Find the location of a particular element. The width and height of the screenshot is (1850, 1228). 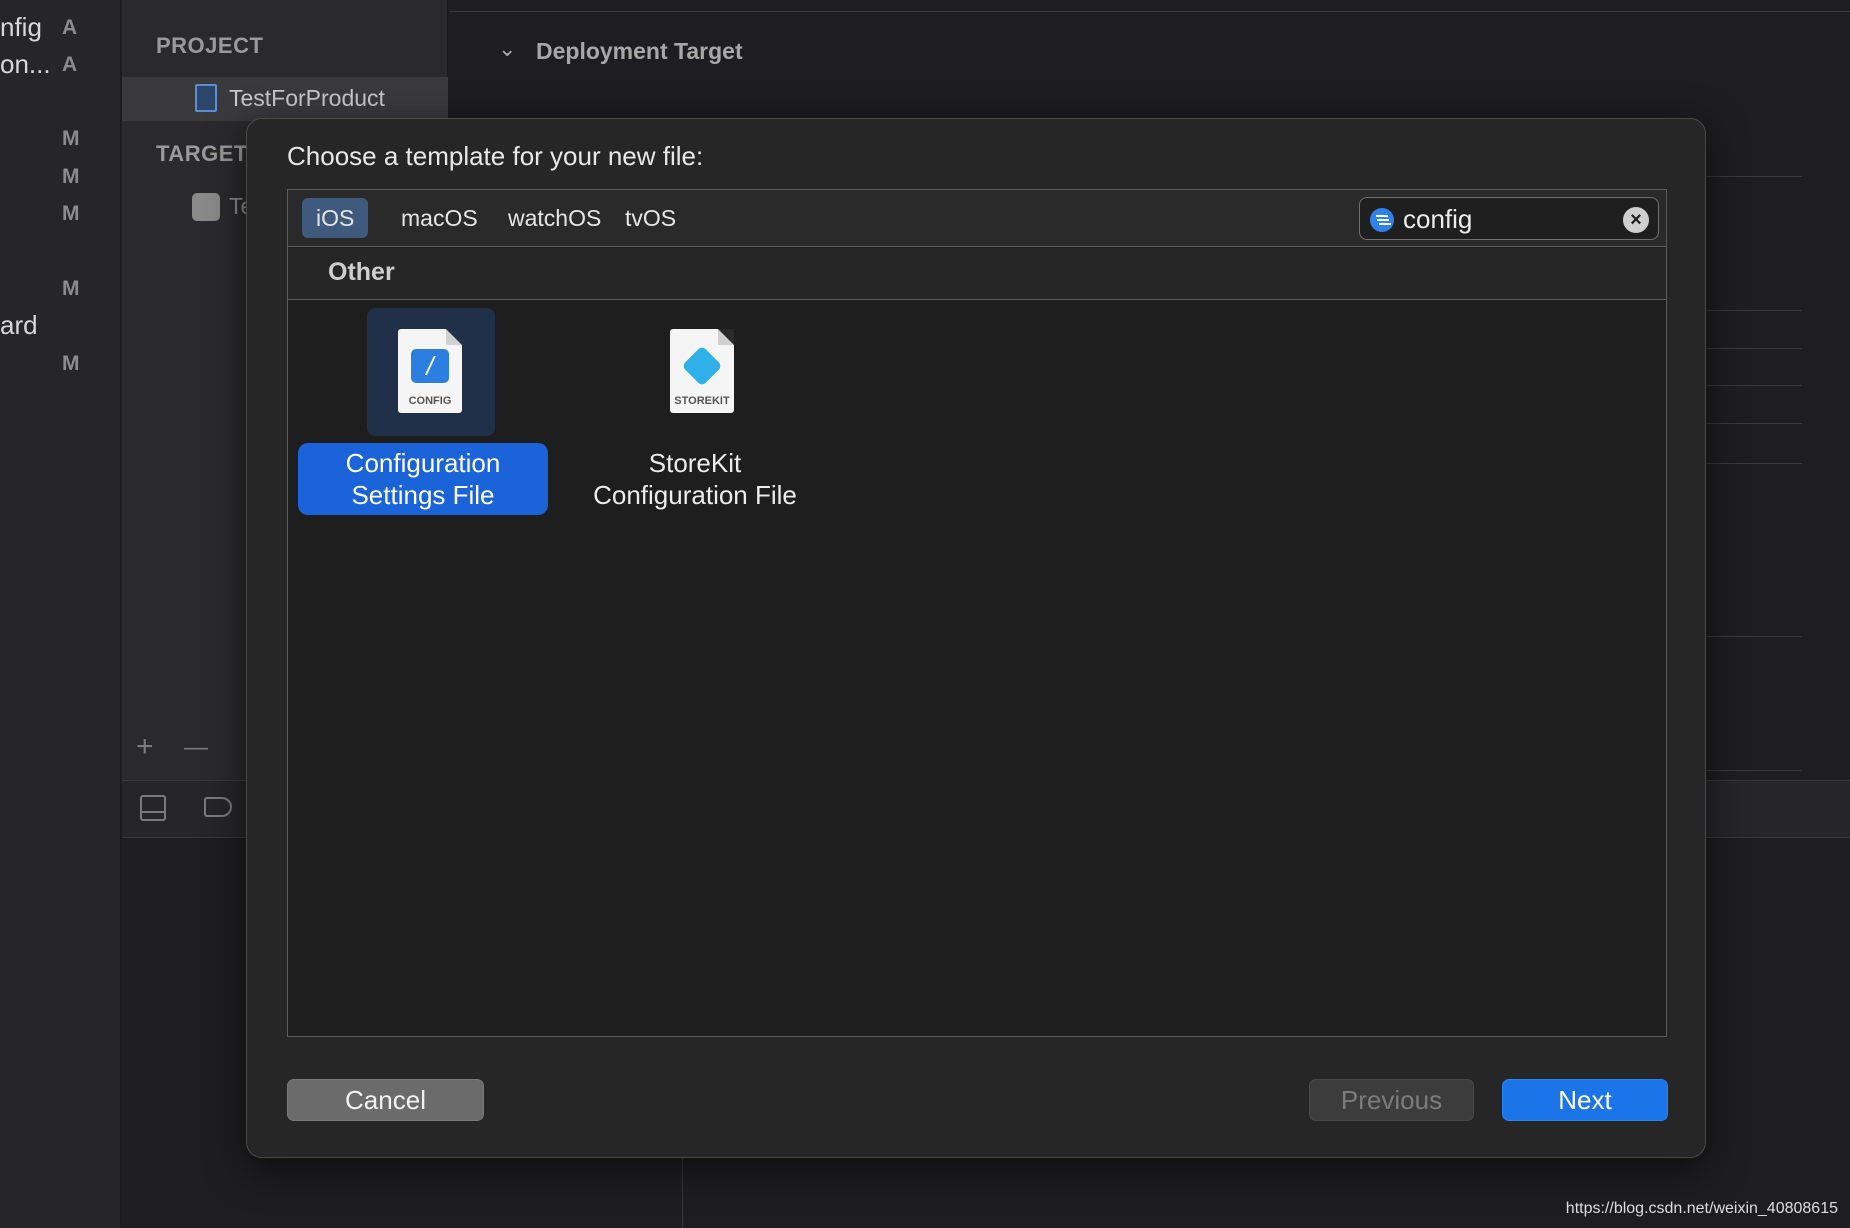

template-label: Configuration Settings File is located at coordinates (423, 479).